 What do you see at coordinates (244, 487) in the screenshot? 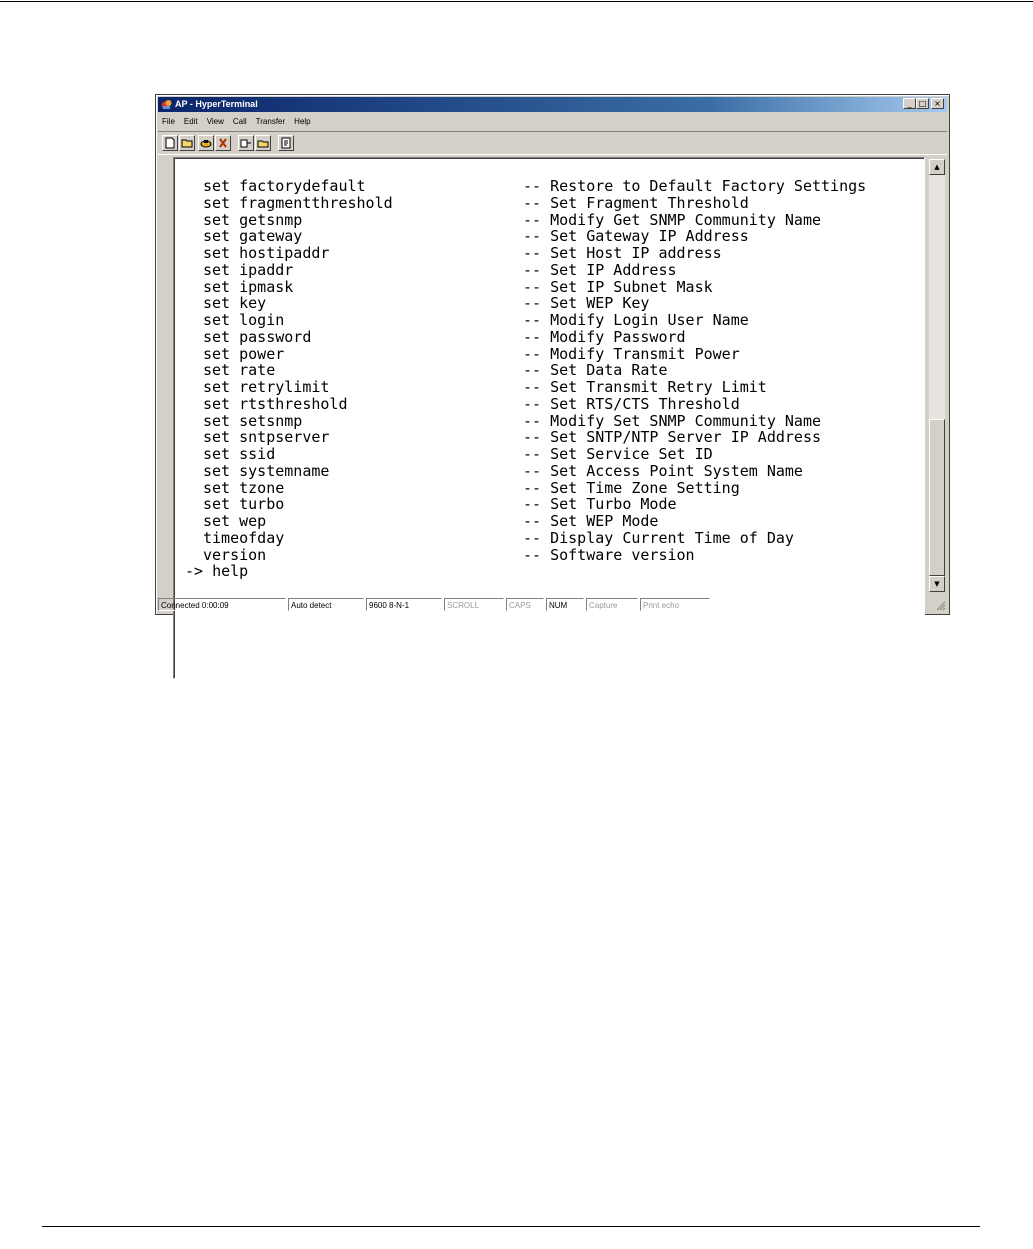
I see `command-name: set tzone` at bounding box center [244, 487].